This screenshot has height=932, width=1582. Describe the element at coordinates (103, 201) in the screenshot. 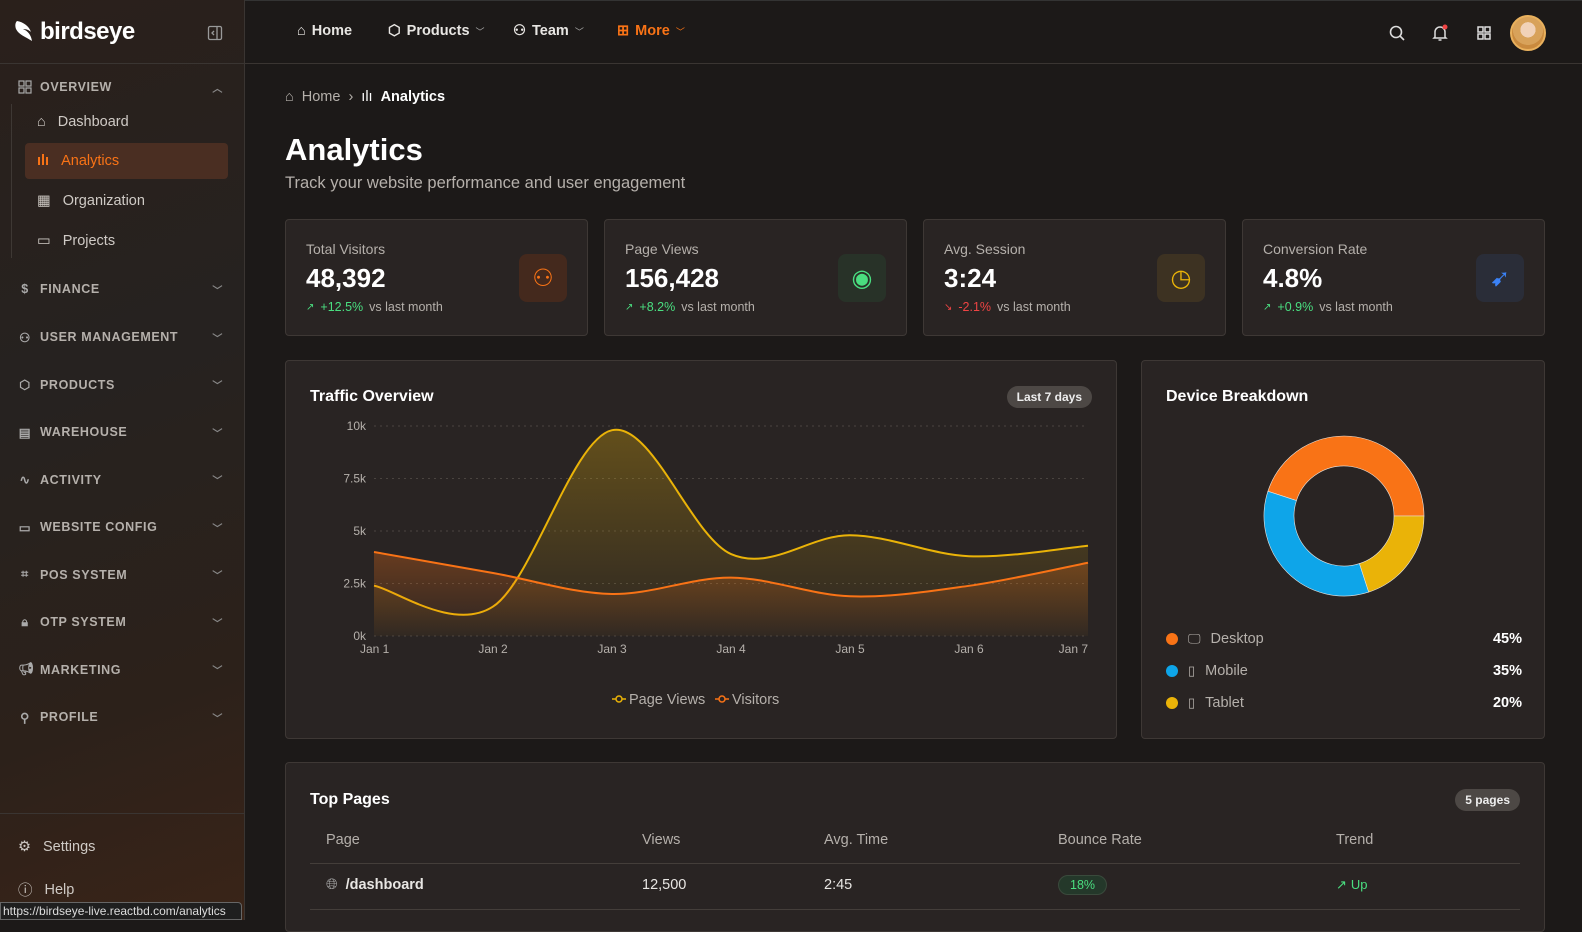

I see `item-label: Organization` at that location.